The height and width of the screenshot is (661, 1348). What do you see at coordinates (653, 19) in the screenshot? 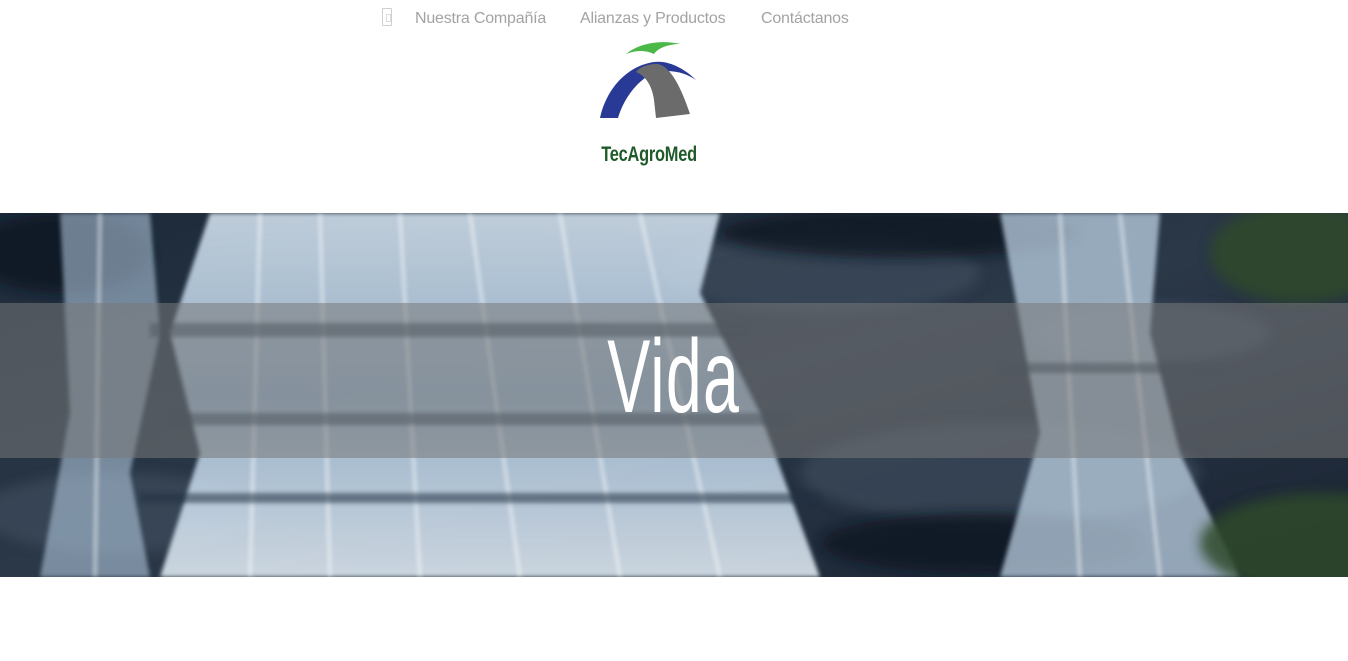
I see `nav-link-alianzas-y-productos: Alianzas y Productos` at bounding box center [653, 19].